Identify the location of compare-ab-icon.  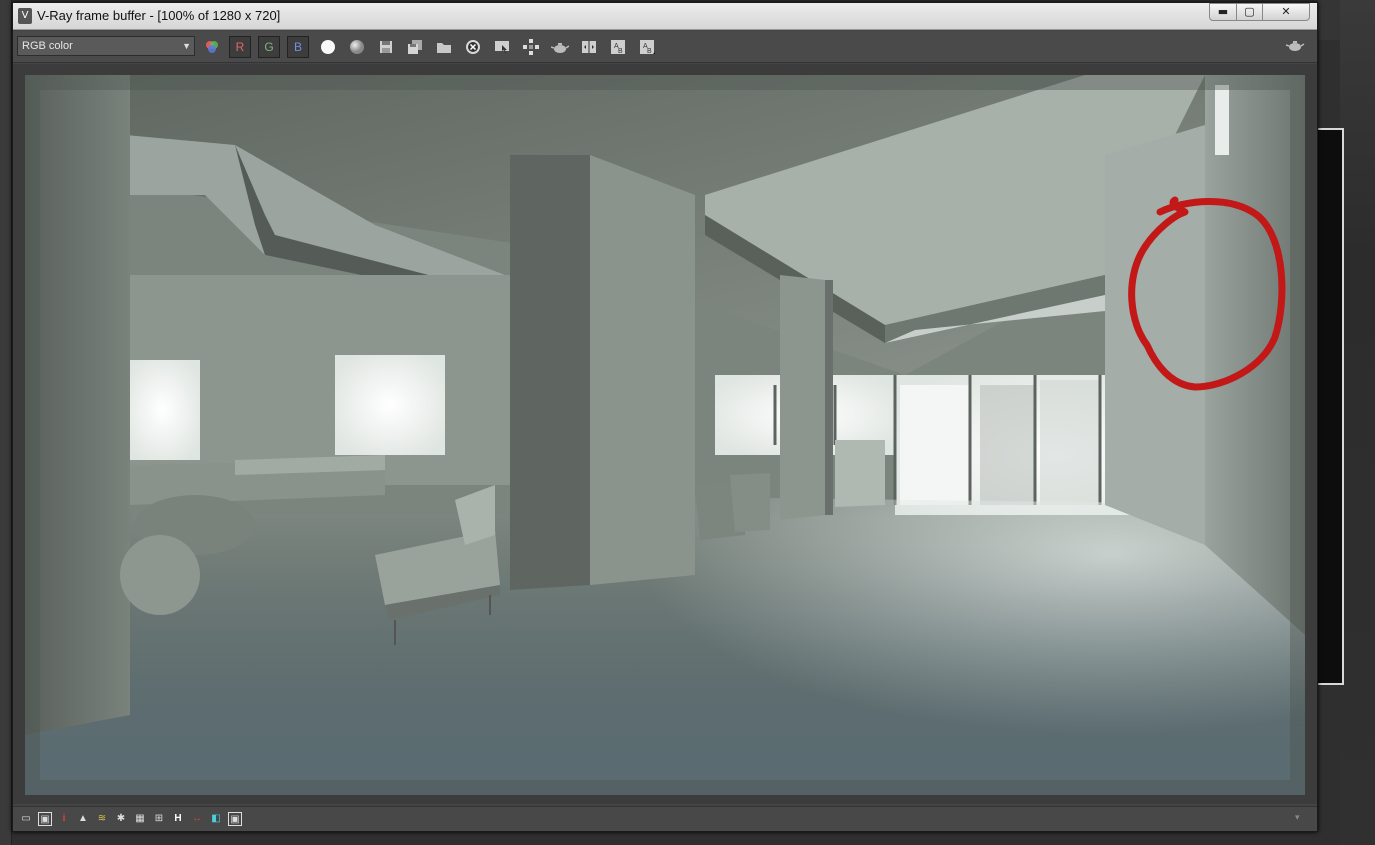
(589, 47).